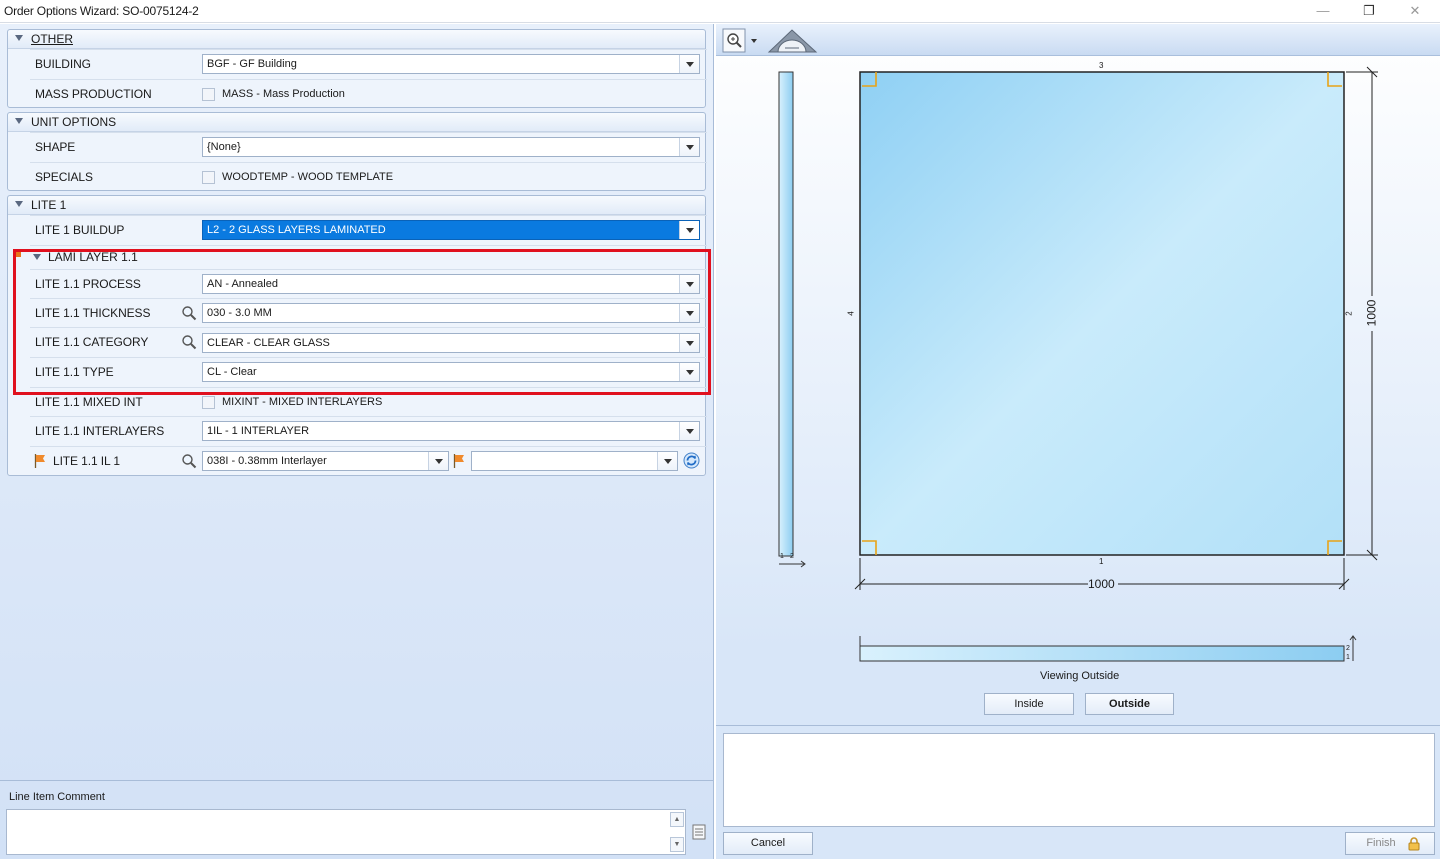  I want to click on shape-combo: {None}, so click(451, 147).